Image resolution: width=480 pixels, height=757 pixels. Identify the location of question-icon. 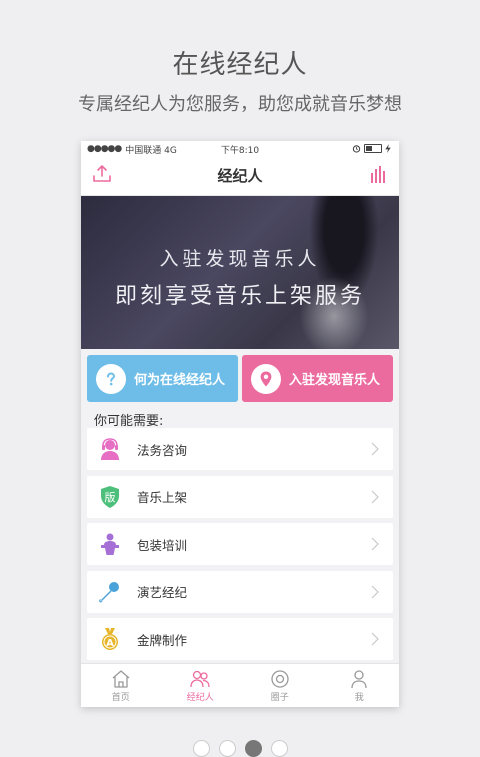
(111, 378).